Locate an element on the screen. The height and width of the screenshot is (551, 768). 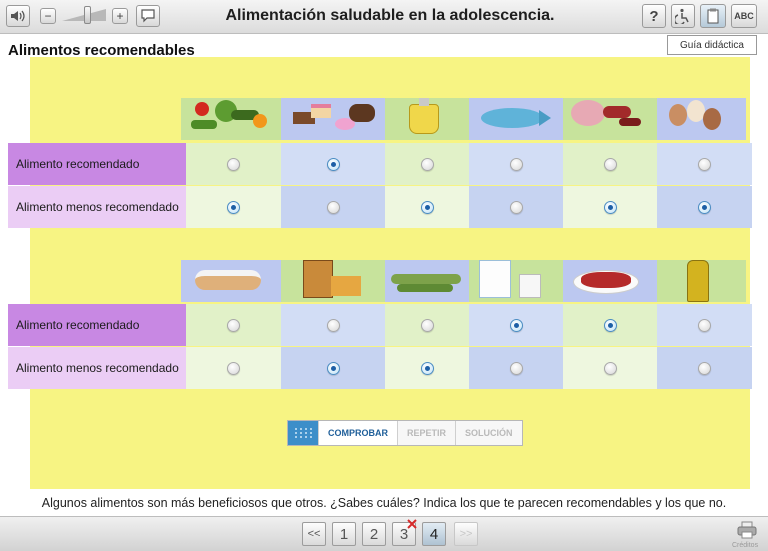
radio-menos-lacteos is located at coordinates (516, 368).